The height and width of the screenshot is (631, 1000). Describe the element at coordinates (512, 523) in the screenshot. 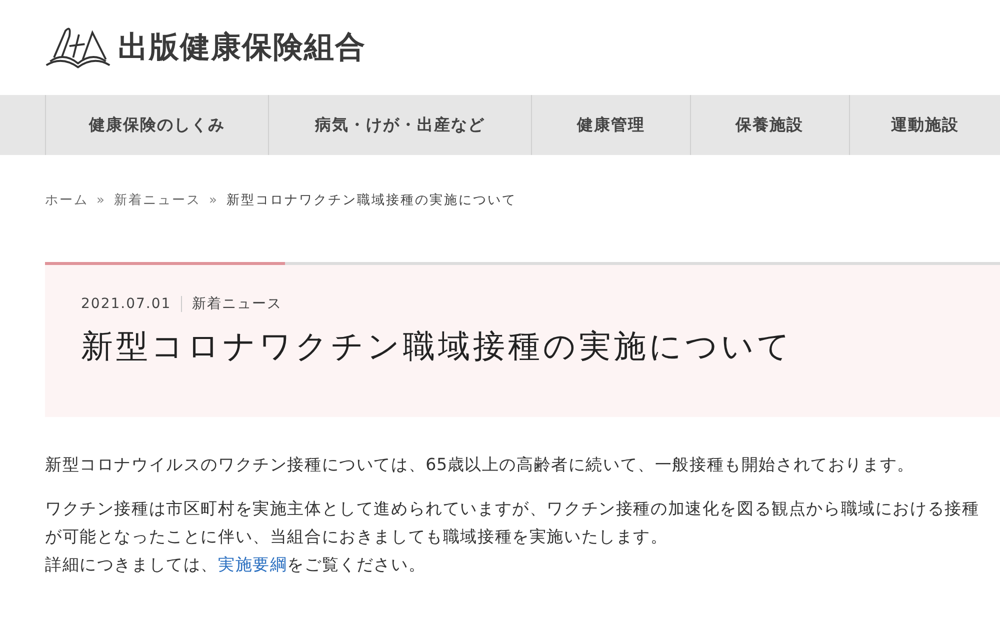

I see `paragraph: ワクチン接種は市区町村を実施主体として進められていますが、ワクチン接種の加速化を図る観点から職域における接種が可能となったことに伴い、当組合におきましても職域接種を実施いたします。` at that location.